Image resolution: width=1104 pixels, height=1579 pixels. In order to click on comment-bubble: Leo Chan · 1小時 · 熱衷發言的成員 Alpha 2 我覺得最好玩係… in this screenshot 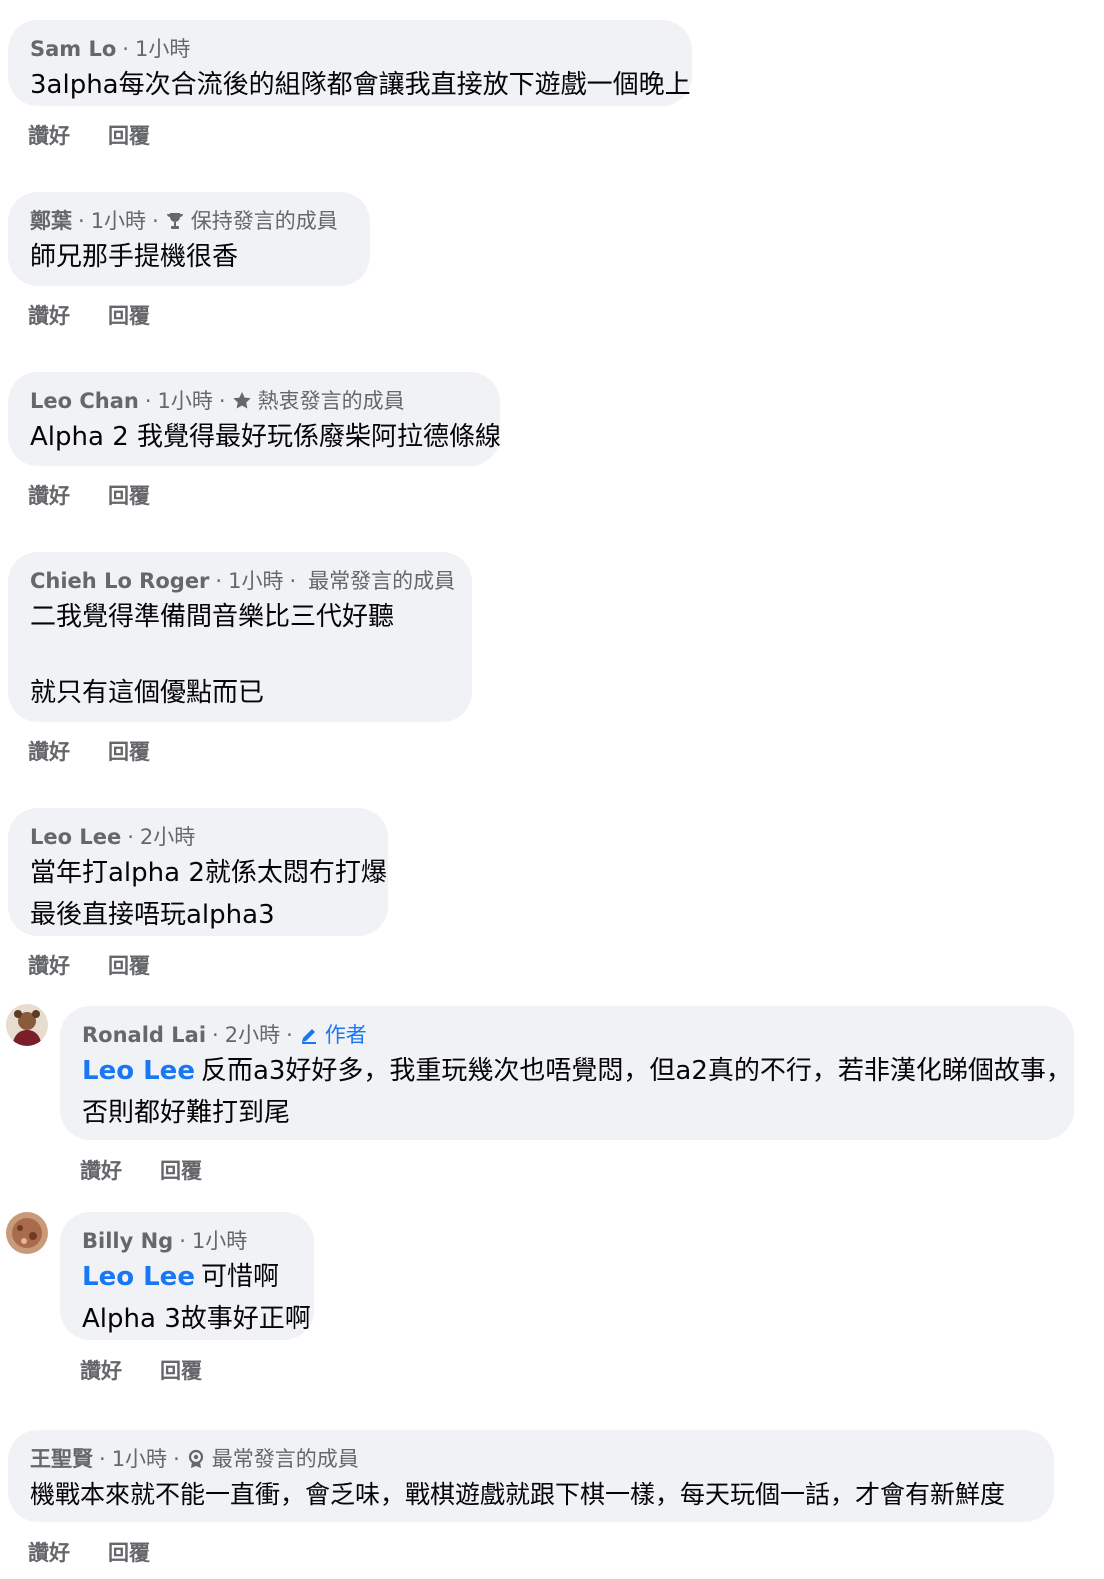, I will do `click(254, 419)`.